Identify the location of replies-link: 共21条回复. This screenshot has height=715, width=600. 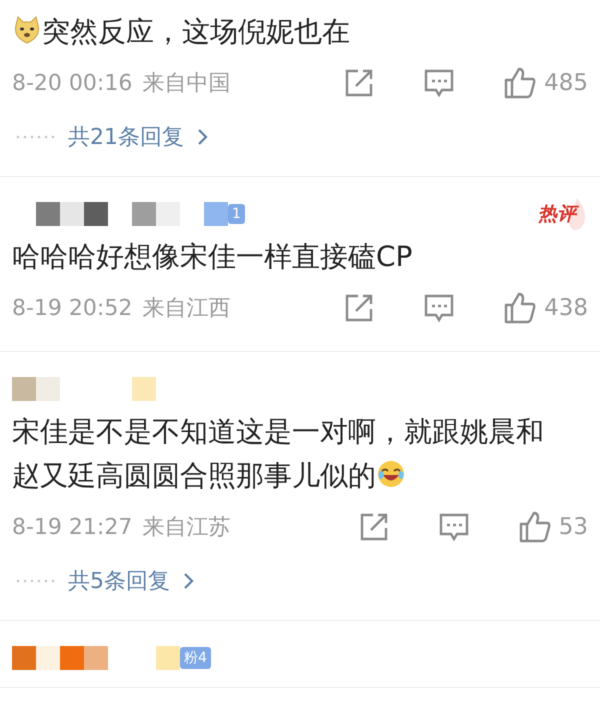
(126, 137).